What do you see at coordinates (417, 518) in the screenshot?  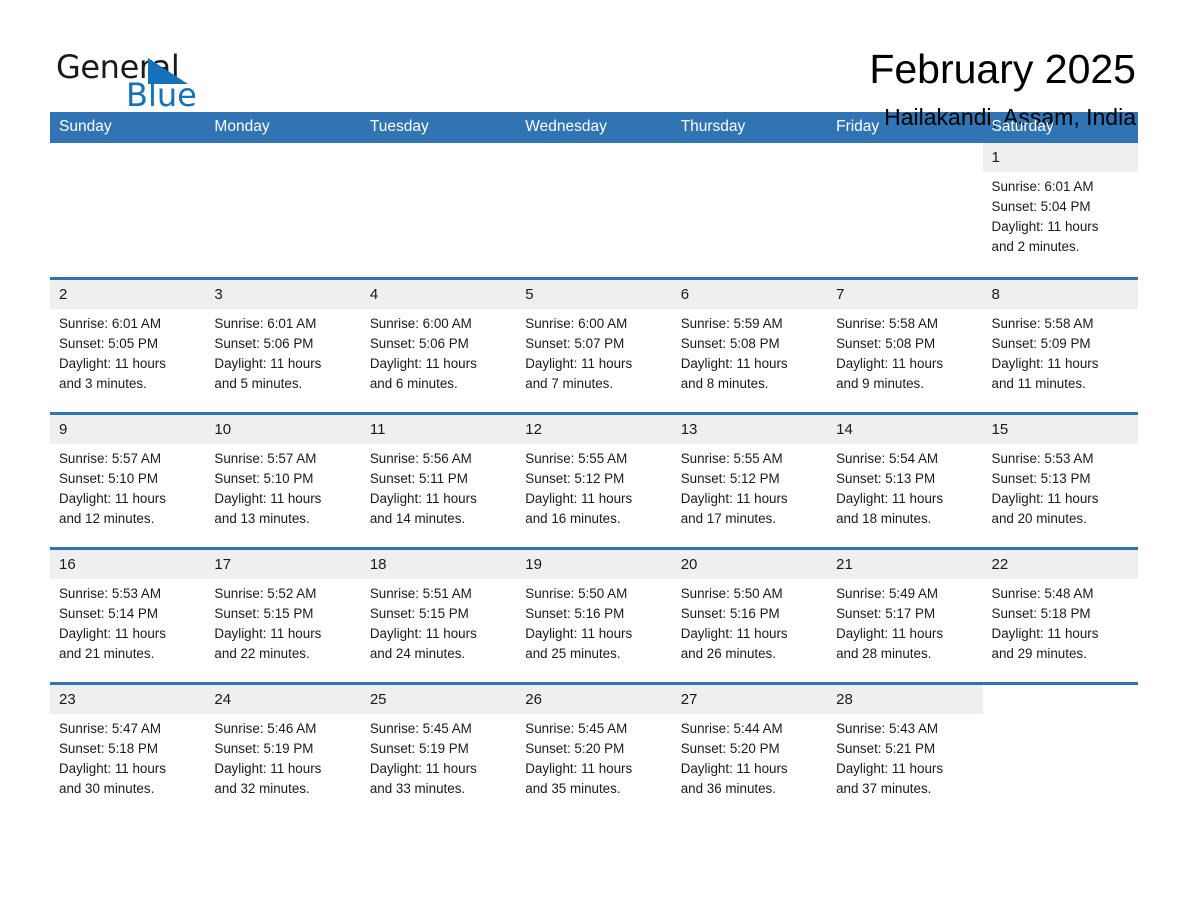 I see `daylight-text-line2: and 14 minutes.` at bounding box center [417, 518].